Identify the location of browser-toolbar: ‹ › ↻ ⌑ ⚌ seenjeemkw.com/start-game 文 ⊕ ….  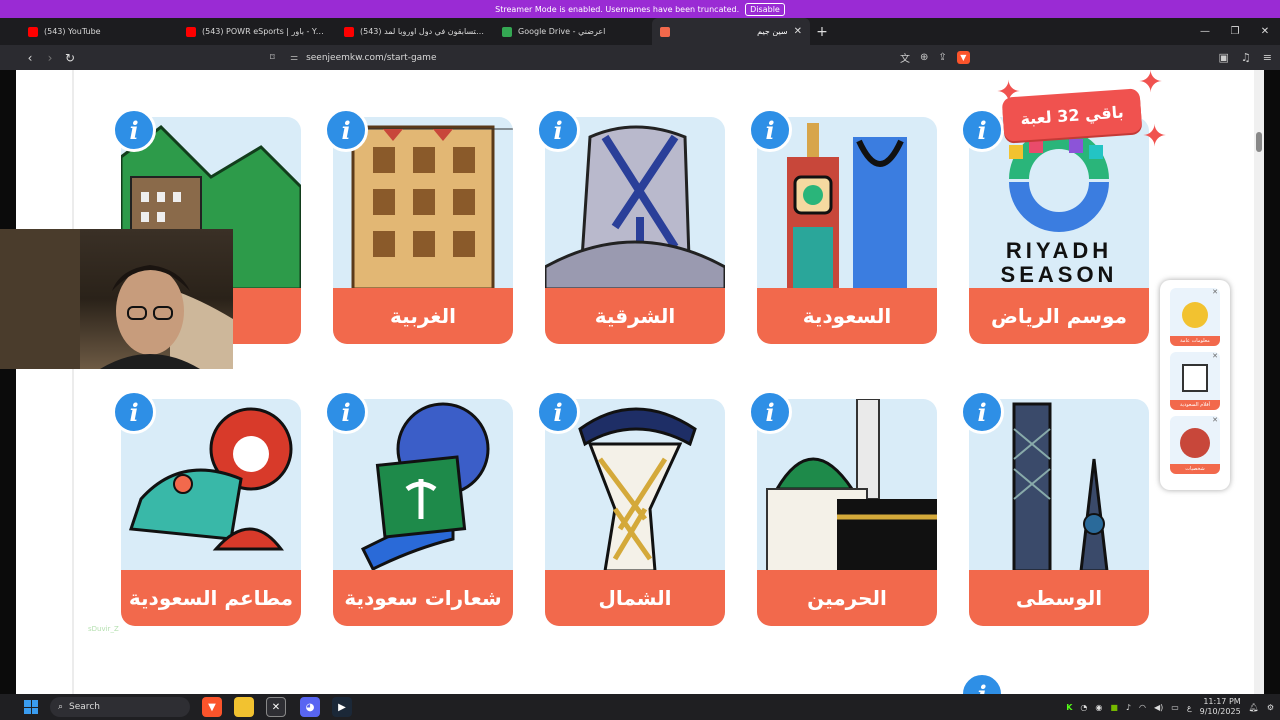
(640, 57).